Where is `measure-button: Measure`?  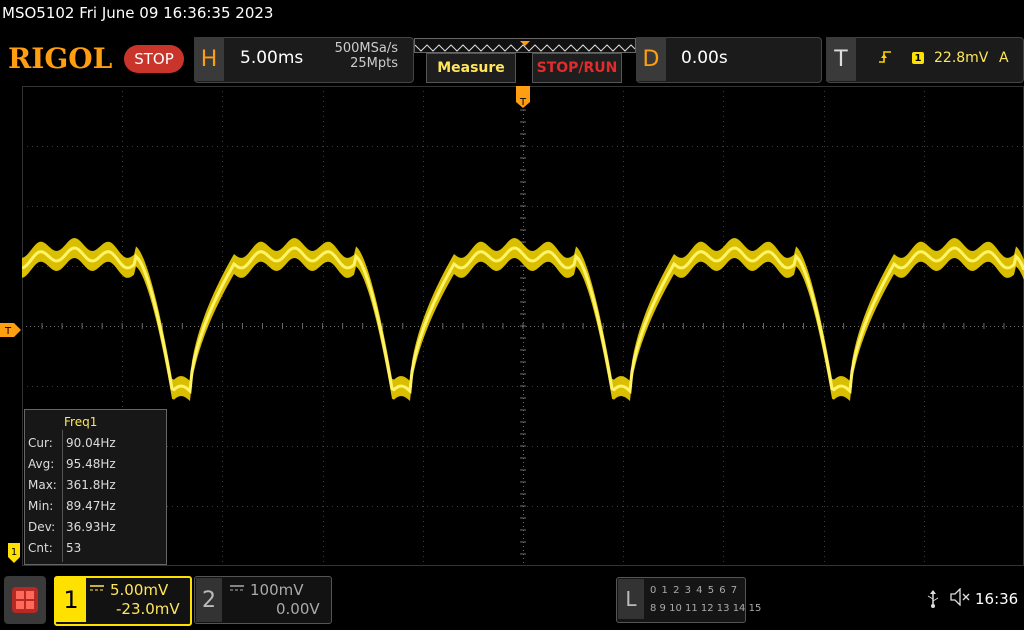
measure-button: Measure is located at coordinates (471, 68).